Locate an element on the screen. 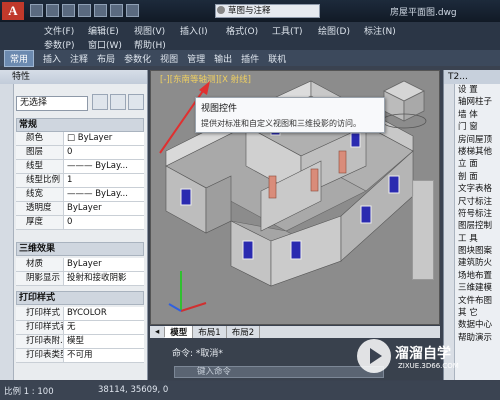  tooltip-view-control: 视图控件 提供对标准和自定义视图和三维投影的访问。 is located at coordinates (290, 115).